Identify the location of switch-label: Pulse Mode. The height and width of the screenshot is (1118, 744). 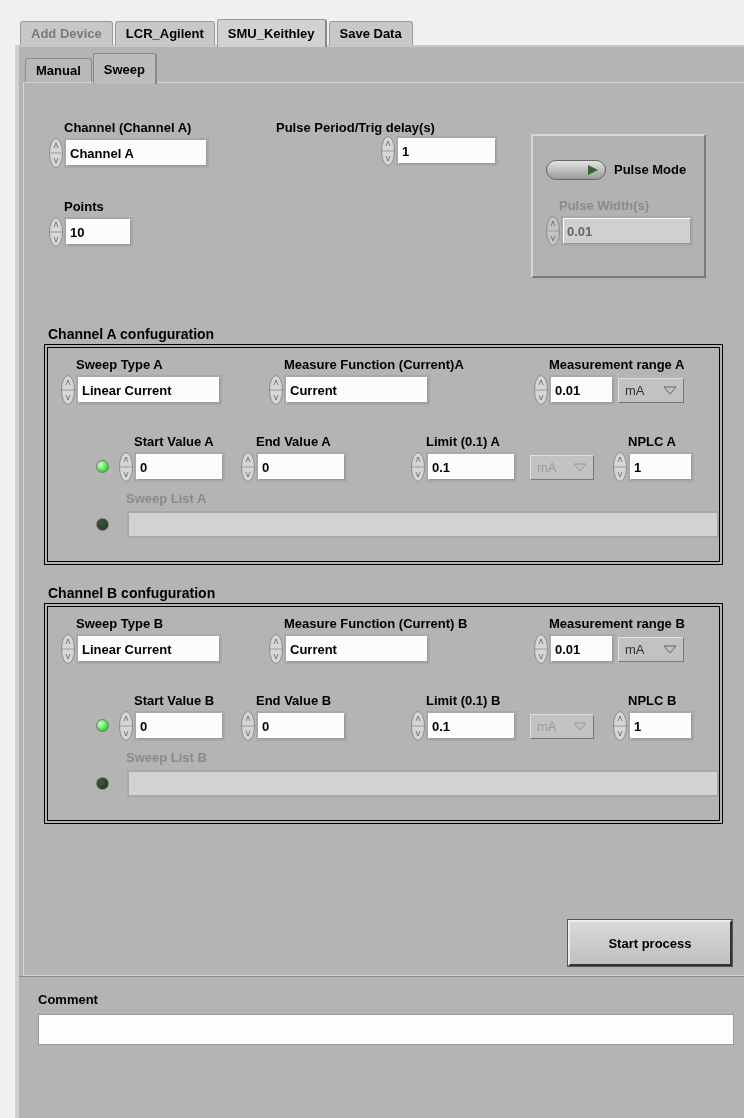
(650, 170).